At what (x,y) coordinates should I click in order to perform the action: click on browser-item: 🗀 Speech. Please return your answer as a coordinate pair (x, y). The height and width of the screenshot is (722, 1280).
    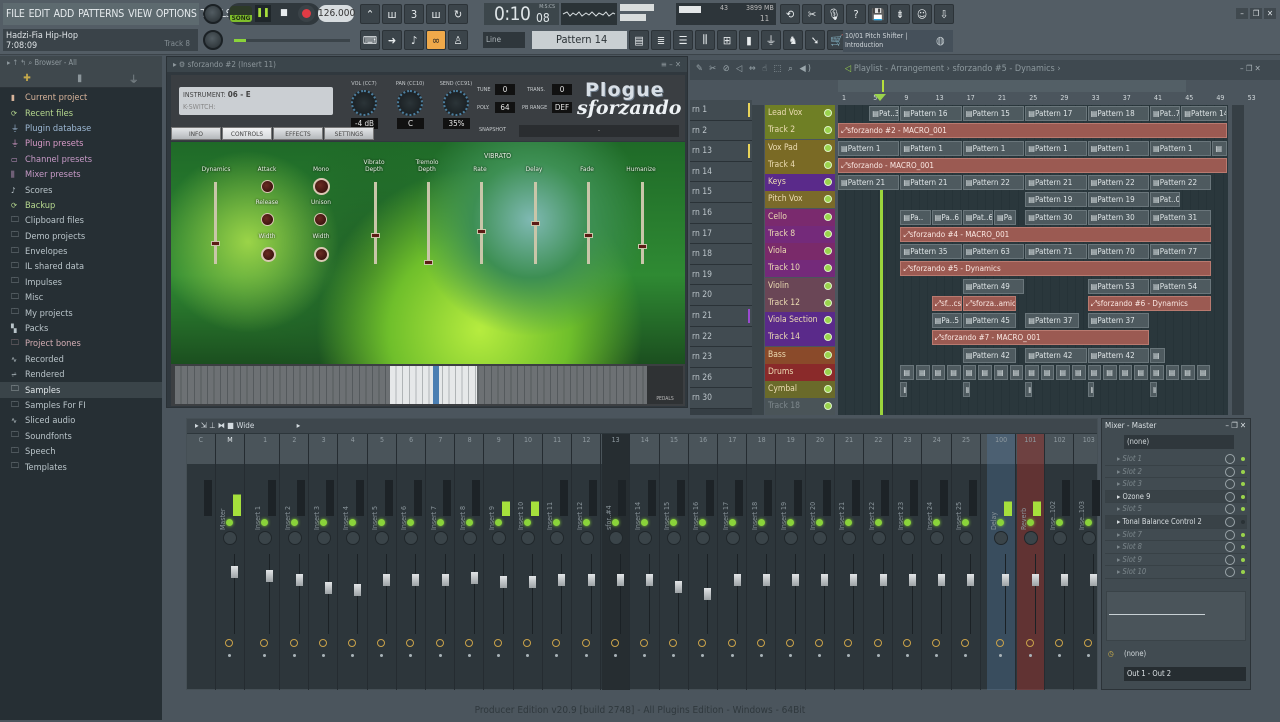
    Looking at the image, I should click on (81, 451).